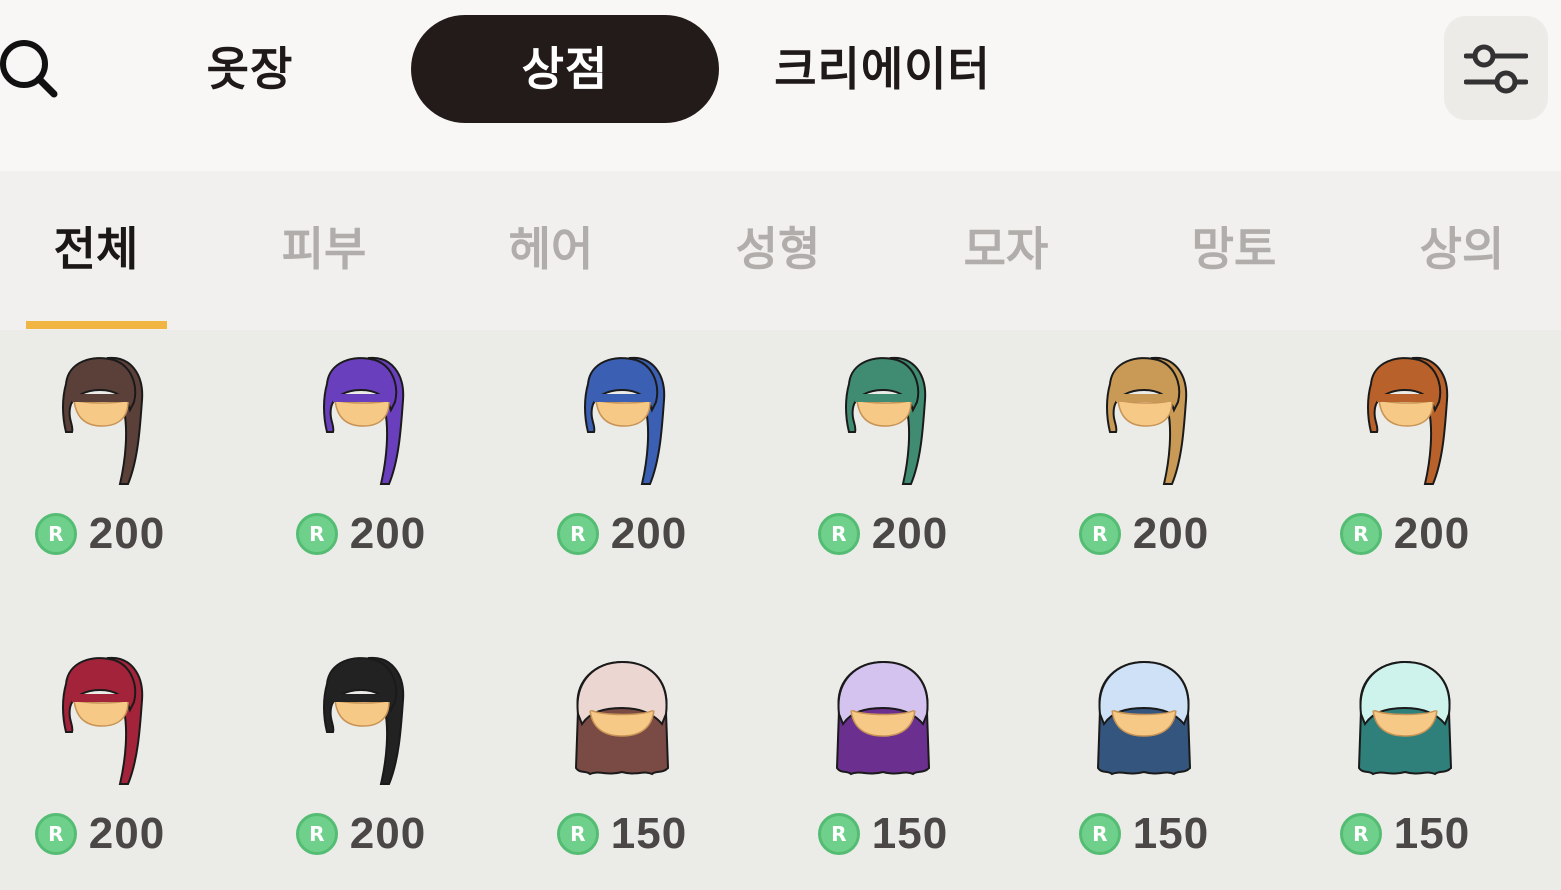 The height and width of the screenshot is (890, 1561). Describe the element at coordinates (29, 69) in the screenshot. I see `search-icon` at that location.